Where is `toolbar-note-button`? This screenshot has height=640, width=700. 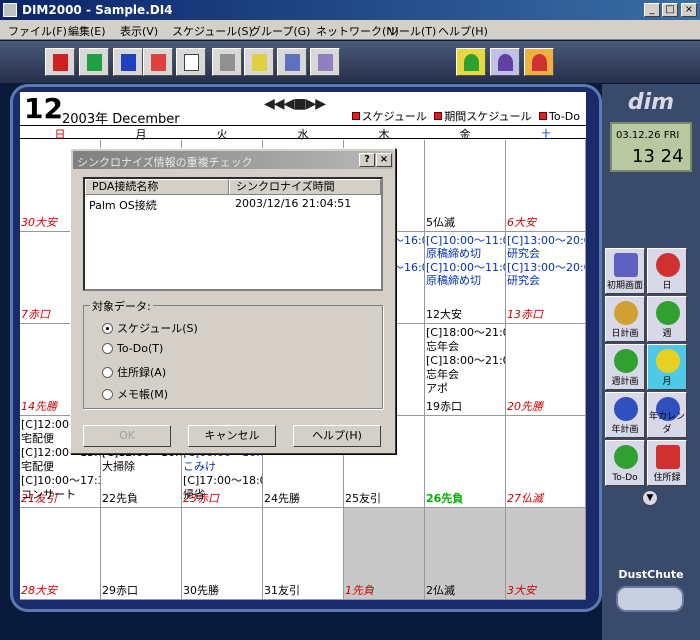 toolbar-note-button is located at coordinates (259, 62).